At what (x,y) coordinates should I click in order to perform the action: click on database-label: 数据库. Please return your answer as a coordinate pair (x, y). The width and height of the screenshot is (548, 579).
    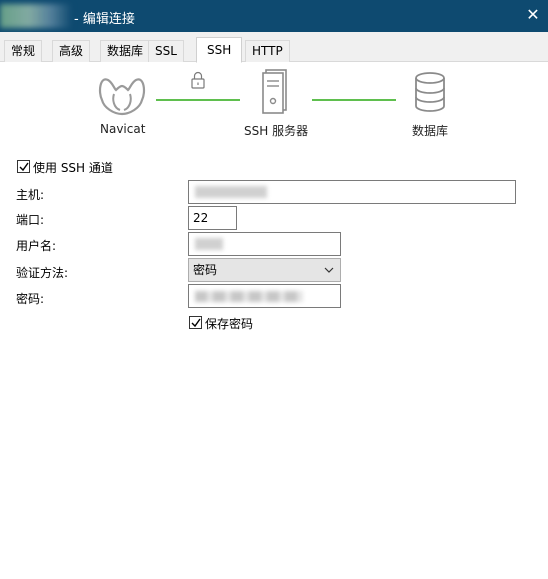
    Looking at the image, I should click on (430, 131).